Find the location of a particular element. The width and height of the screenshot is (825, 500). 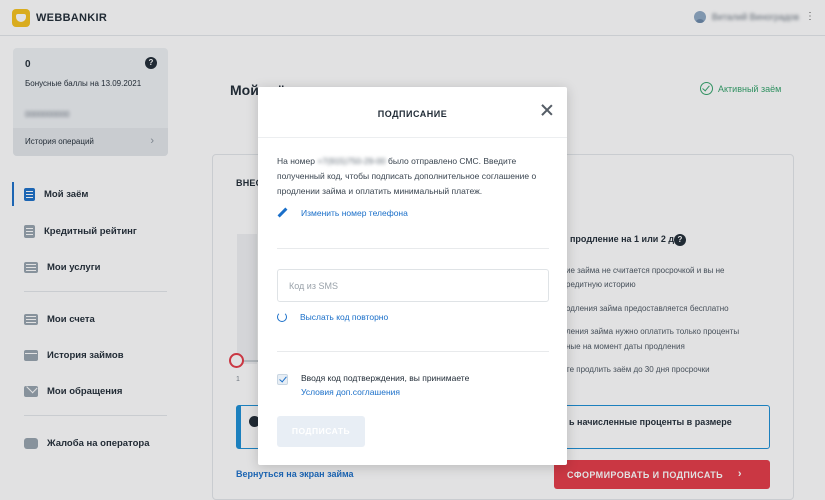

pencil-icon is located at coordinates (282, 213).